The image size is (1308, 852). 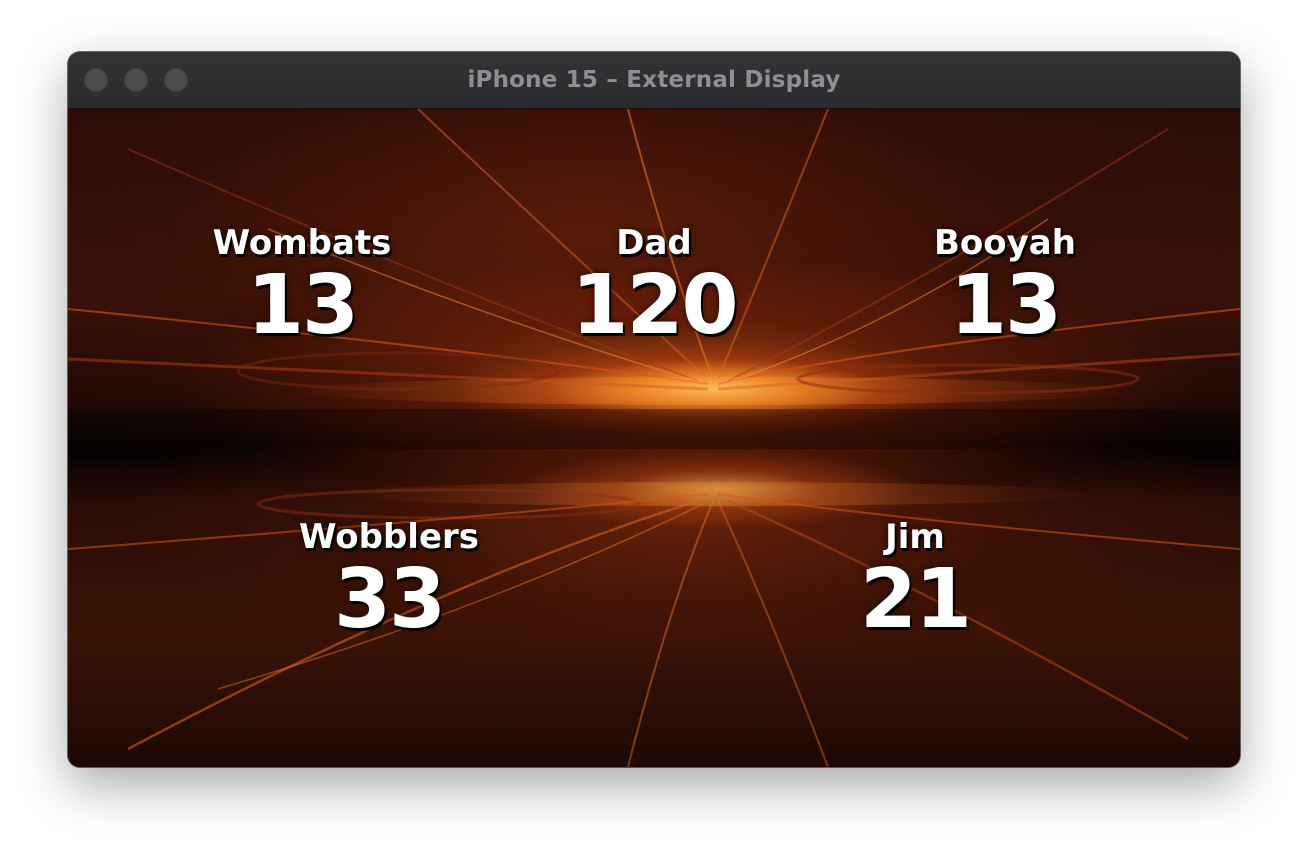 I want to click on player-name: Jim, so click(x=915, y=537).